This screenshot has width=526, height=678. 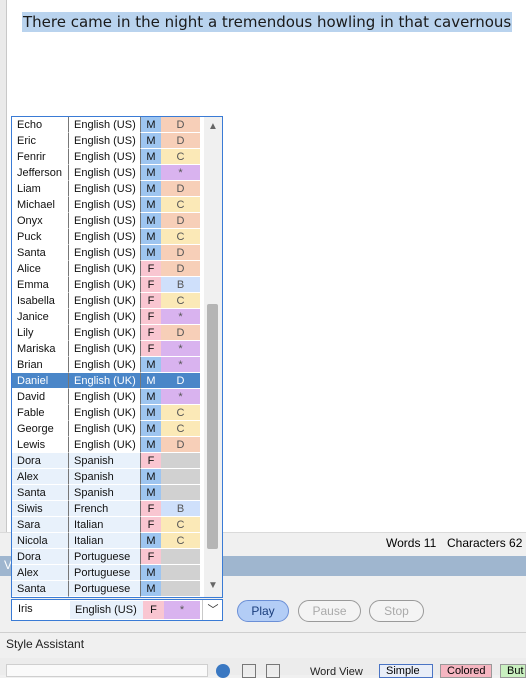 What do you see at coordinates (40, 173) in the screenshot?
I see `voice-name: Jefferson` at bounding box center [40, 173].